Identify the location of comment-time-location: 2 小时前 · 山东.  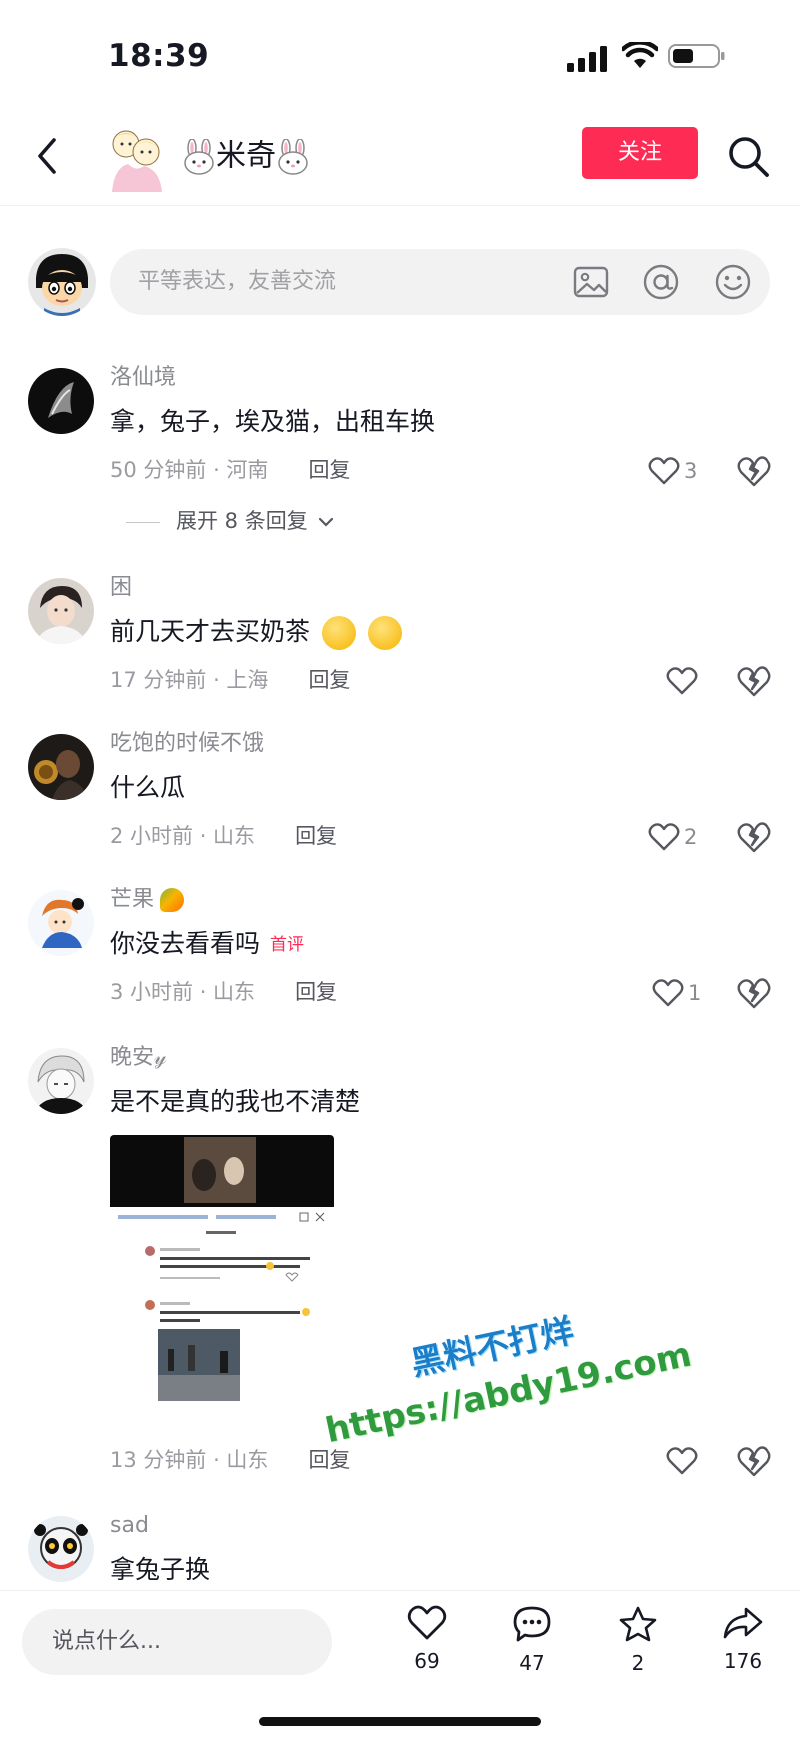
(183, 836).